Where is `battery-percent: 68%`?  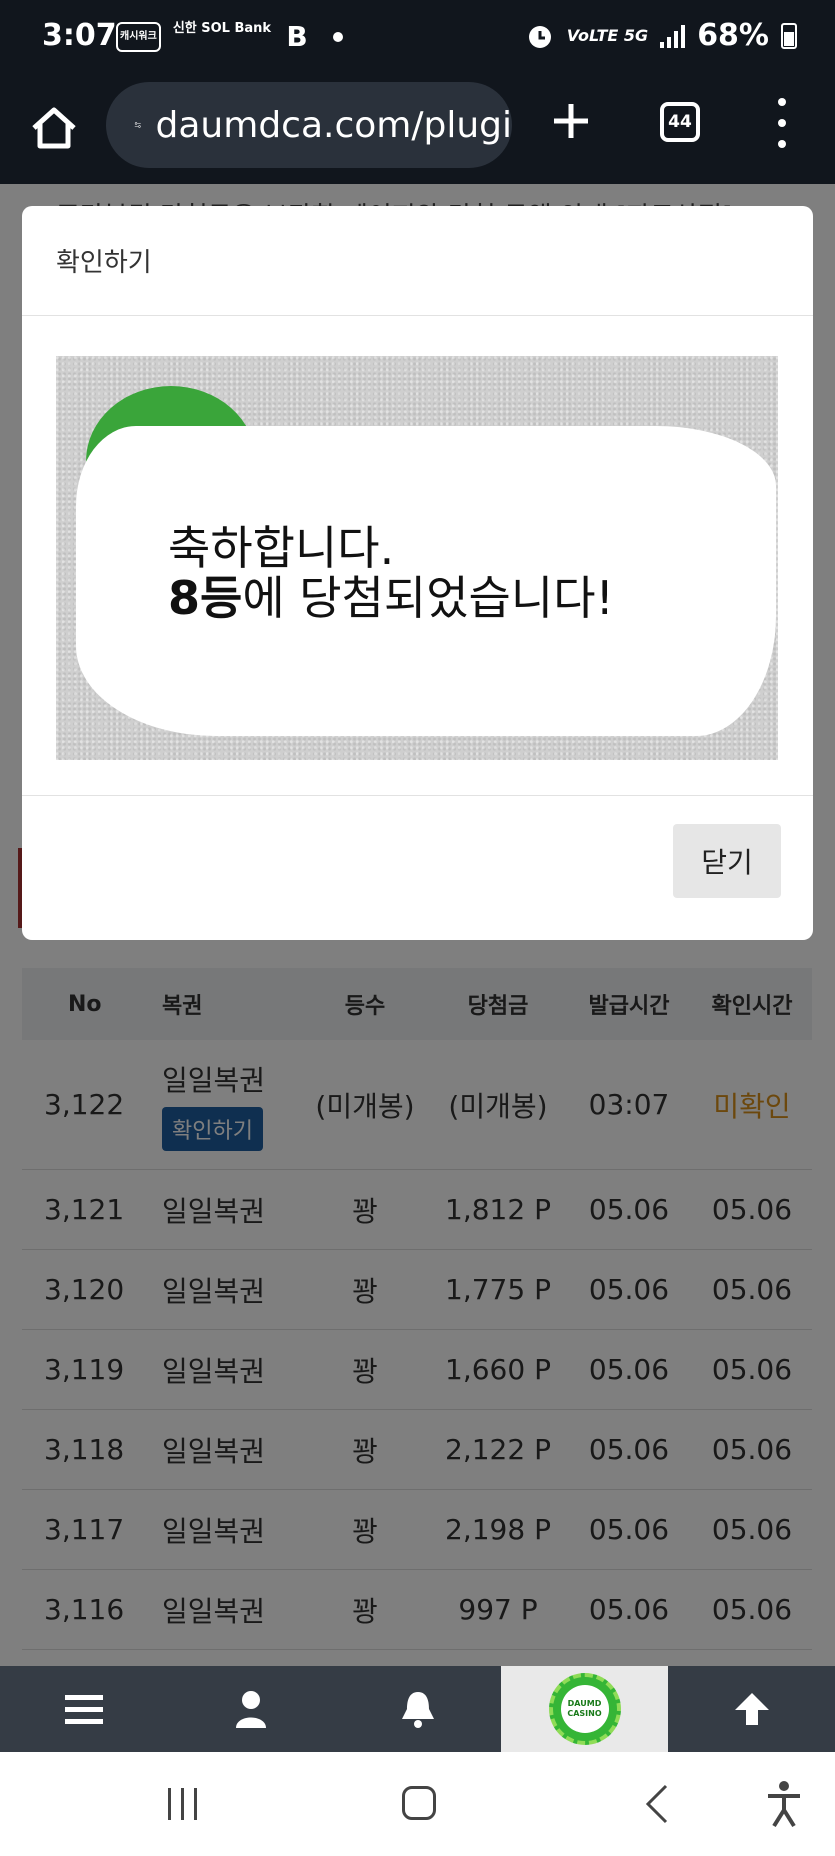 battery-percent: 68% is located at coordinates (733, 35).